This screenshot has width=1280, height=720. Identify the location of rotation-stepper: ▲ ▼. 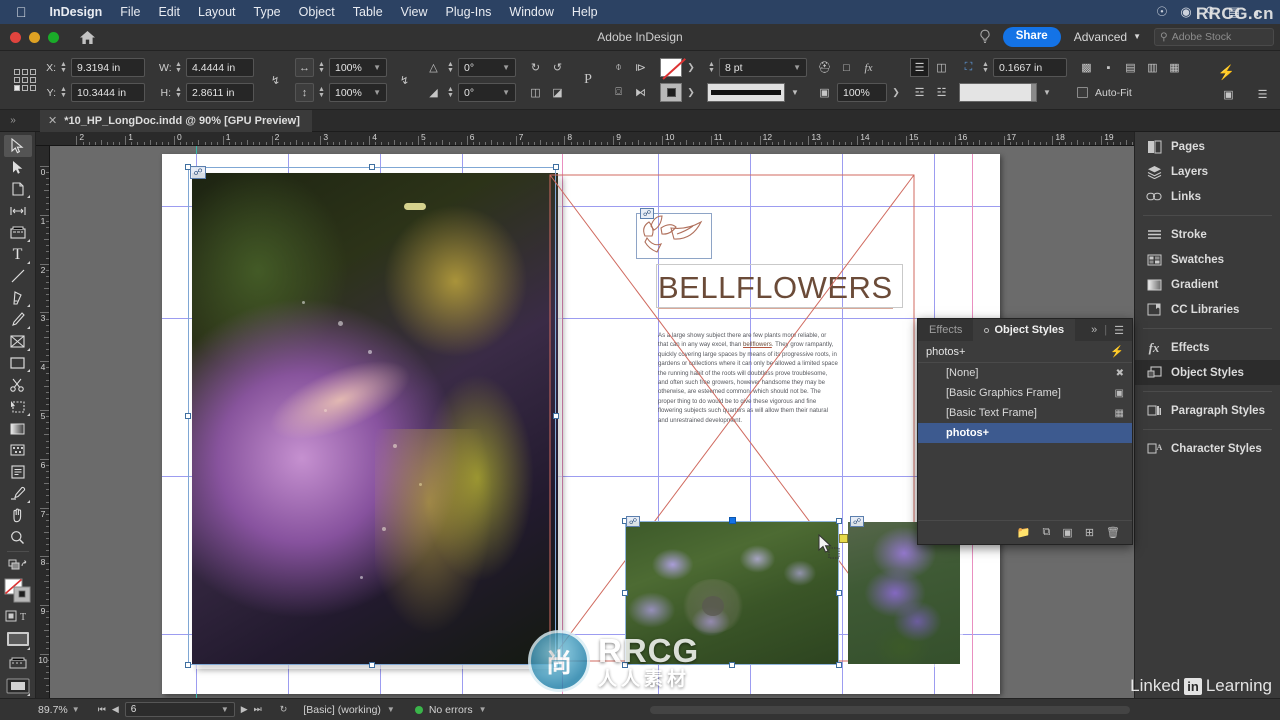
(450, 67).